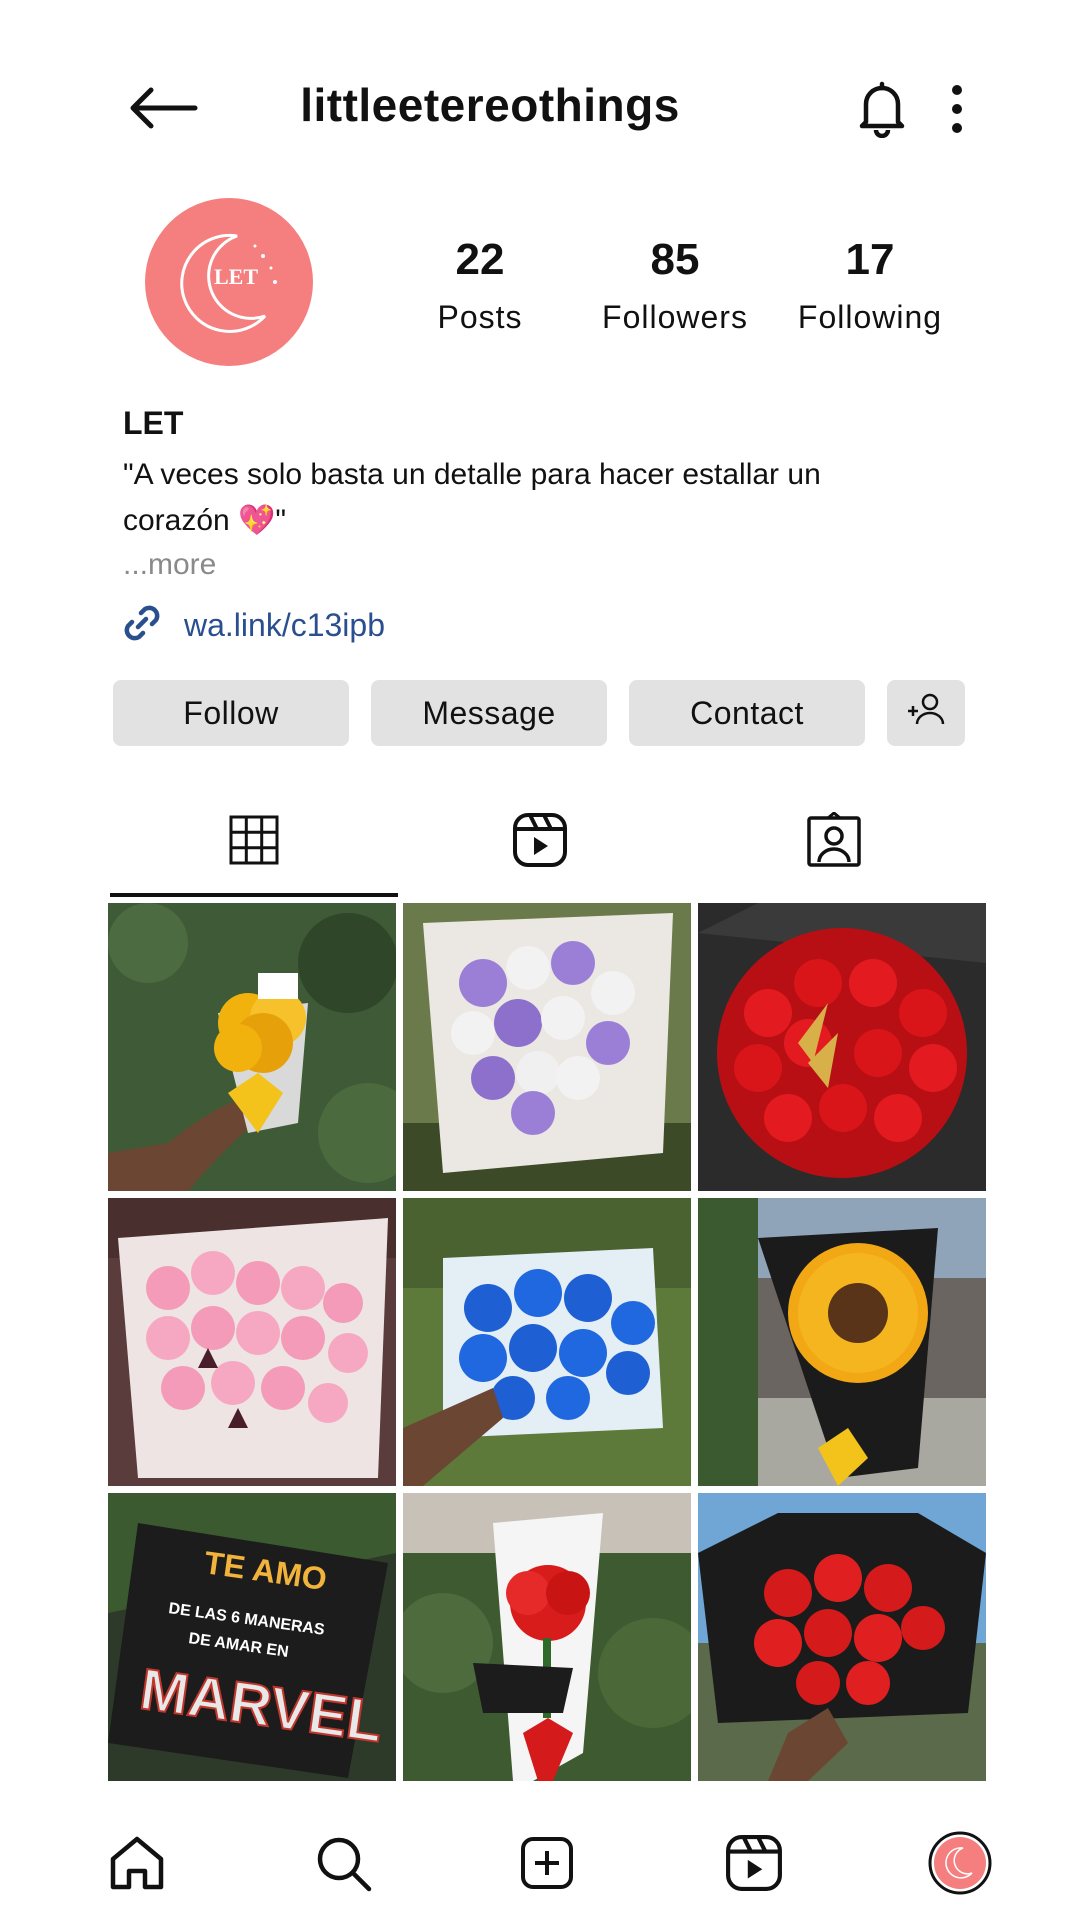 The height and width of the screenshot is (1920, 1080). I want to click on post-thumbnail-black-red-roses, so click(842, 1637).